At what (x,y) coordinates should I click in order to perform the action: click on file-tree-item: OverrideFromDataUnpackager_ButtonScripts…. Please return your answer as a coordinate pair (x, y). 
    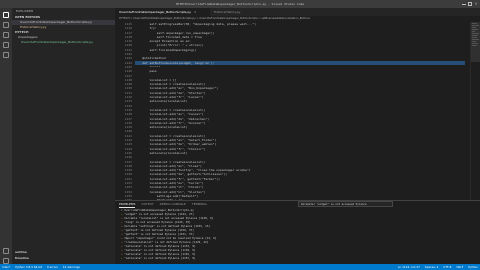
    Looking at the image, I should click on (63, 42).